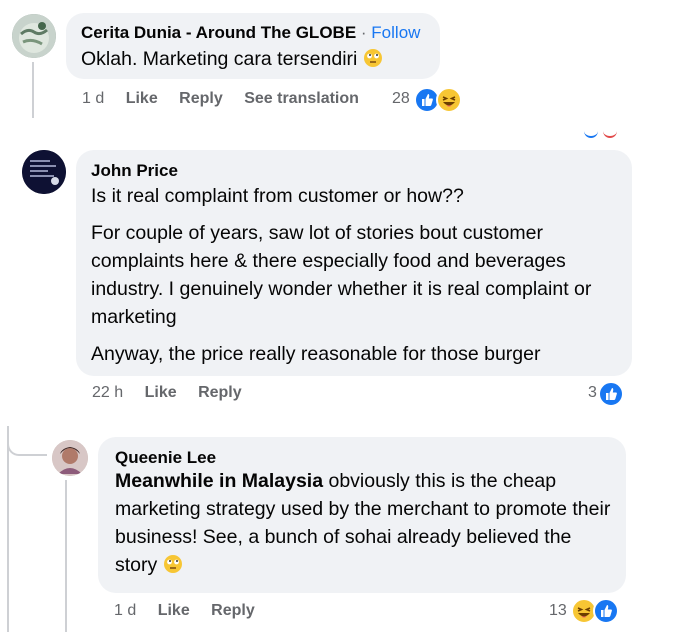 The height and width of the screenshot is (632, 683). Describe the element at coordinates (107, 392) in the screenshot. I see `comment-time: 22 h` at that location.